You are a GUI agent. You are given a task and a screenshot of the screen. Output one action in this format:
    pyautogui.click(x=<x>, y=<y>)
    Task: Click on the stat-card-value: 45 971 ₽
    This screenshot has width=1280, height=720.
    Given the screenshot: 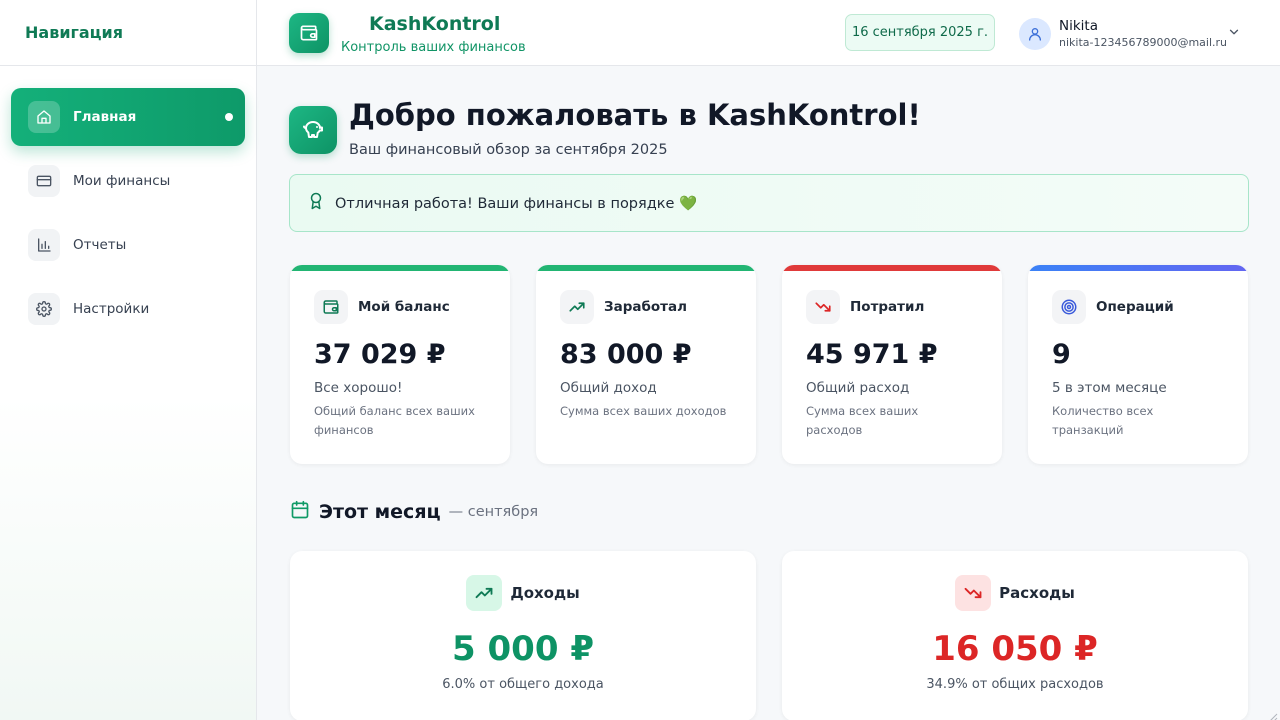 What is the action you would take?
    pyautogui.click(x=872, y=354)
    